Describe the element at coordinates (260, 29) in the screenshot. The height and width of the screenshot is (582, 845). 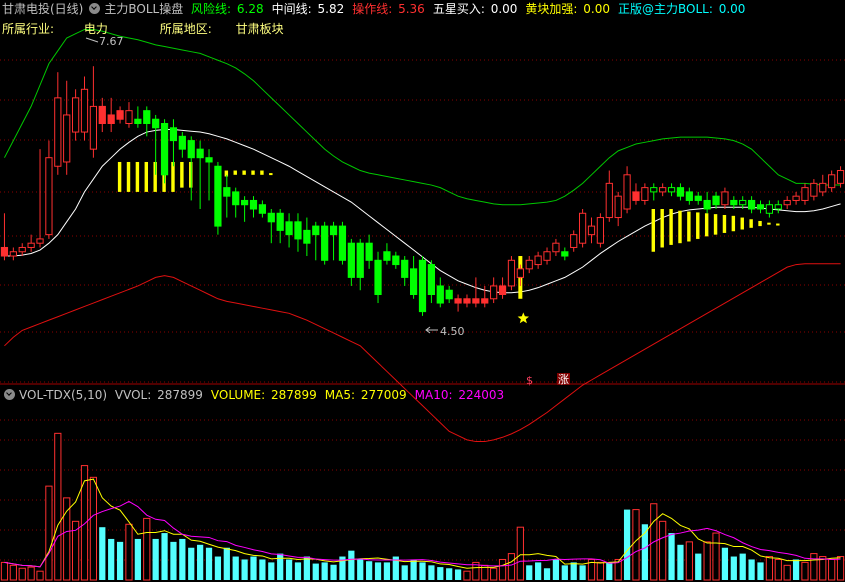
I see `region-value: 甘肃板块` at that location.